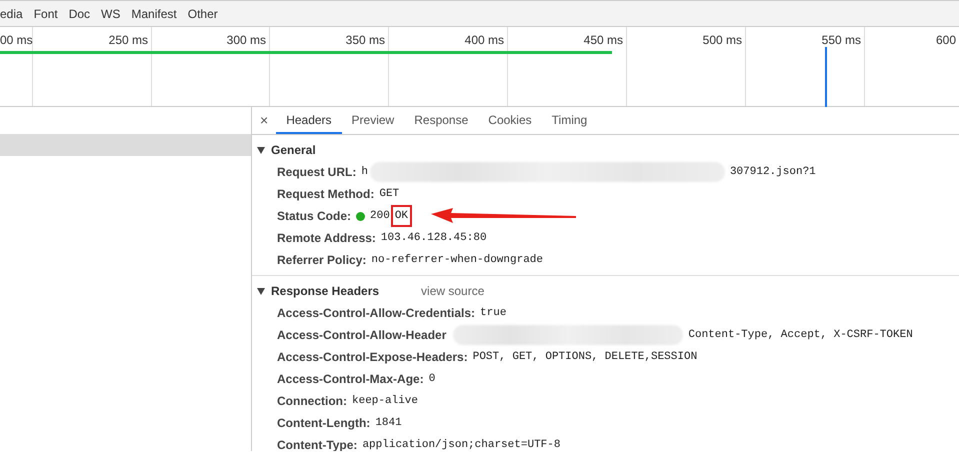  What do you see at coordinates (946, 40) in the screenshot?
I see `tick-label: 600` at bounding box center [946, 40].